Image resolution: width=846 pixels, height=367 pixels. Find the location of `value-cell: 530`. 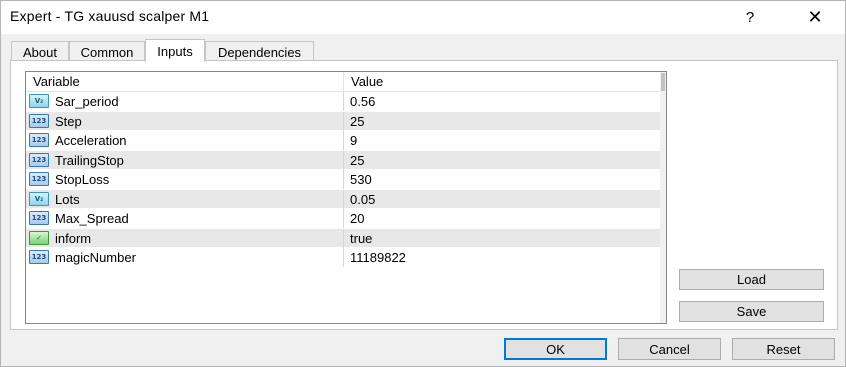

value-cell: 530 is located at coordinates (505, 179).